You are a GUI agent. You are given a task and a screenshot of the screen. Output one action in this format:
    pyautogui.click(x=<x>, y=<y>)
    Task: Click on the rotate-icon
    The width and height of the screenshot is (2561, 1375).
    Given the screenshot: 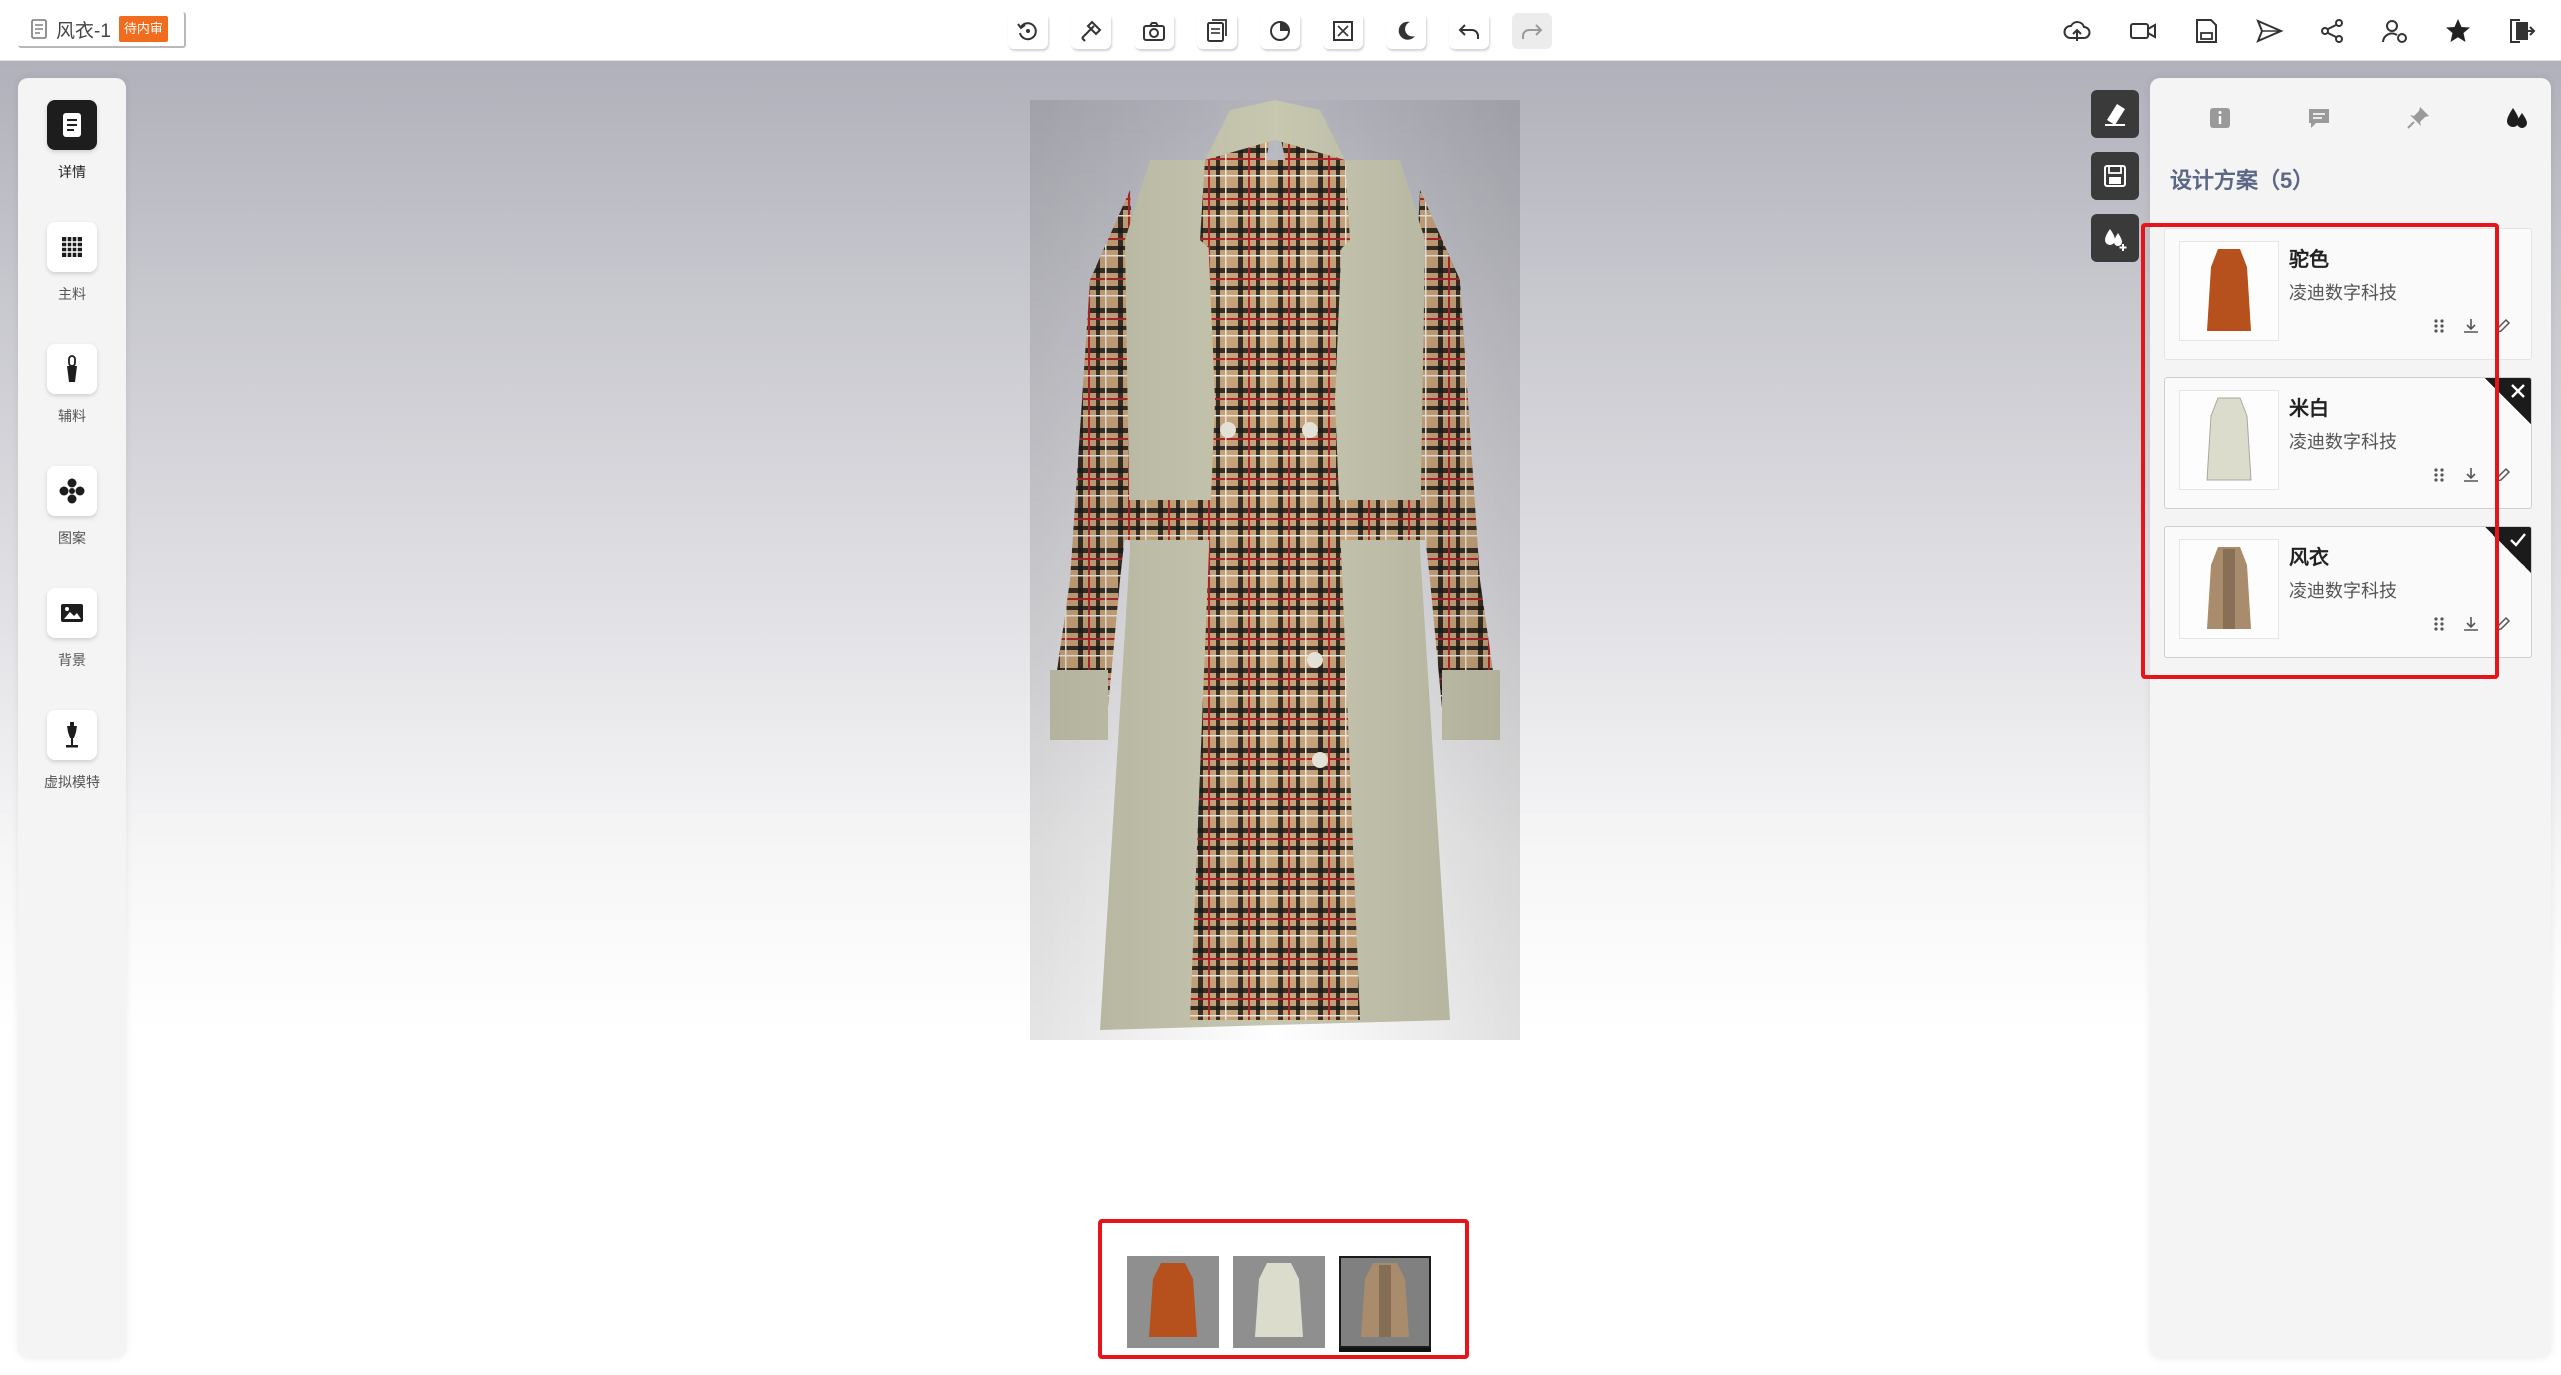 What is the action you would take?
    pyautogui.click(x=1027, y=31)
    